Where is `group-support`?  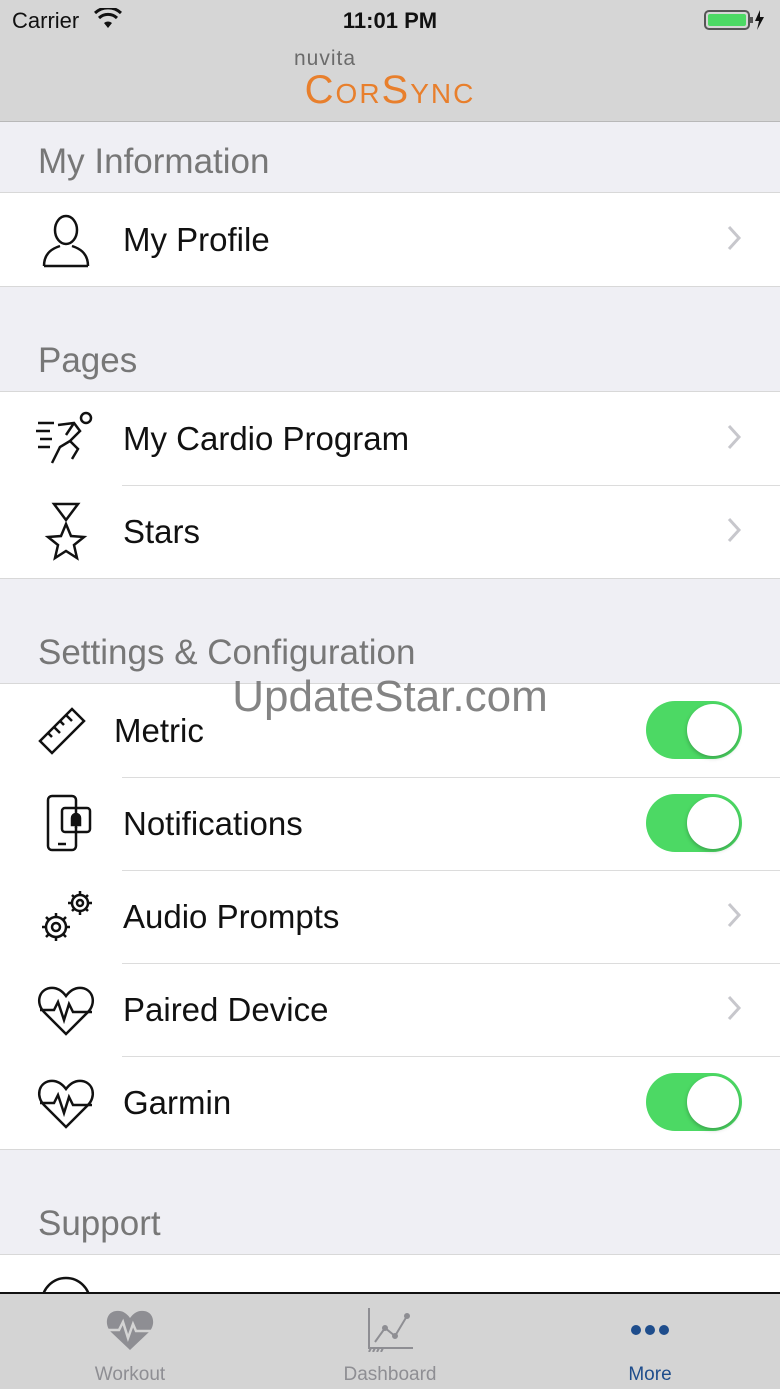 group-support is located at coordinates (390, 1273).